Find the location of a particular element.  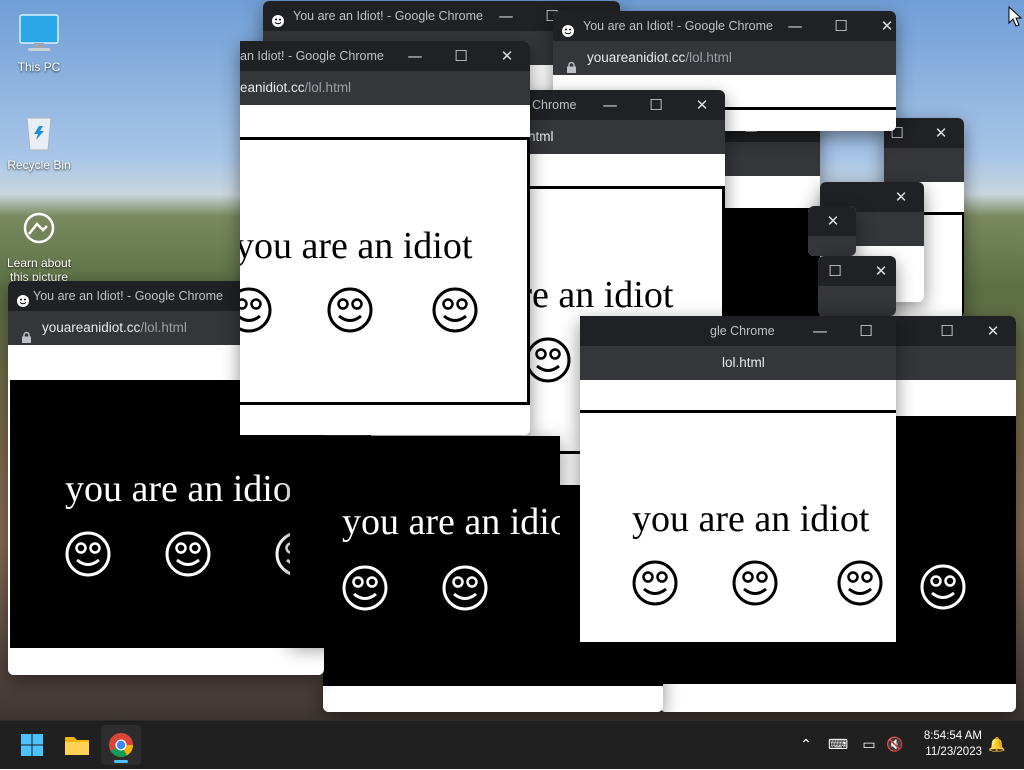

monitor-icon is located at coordinates (39, 34).